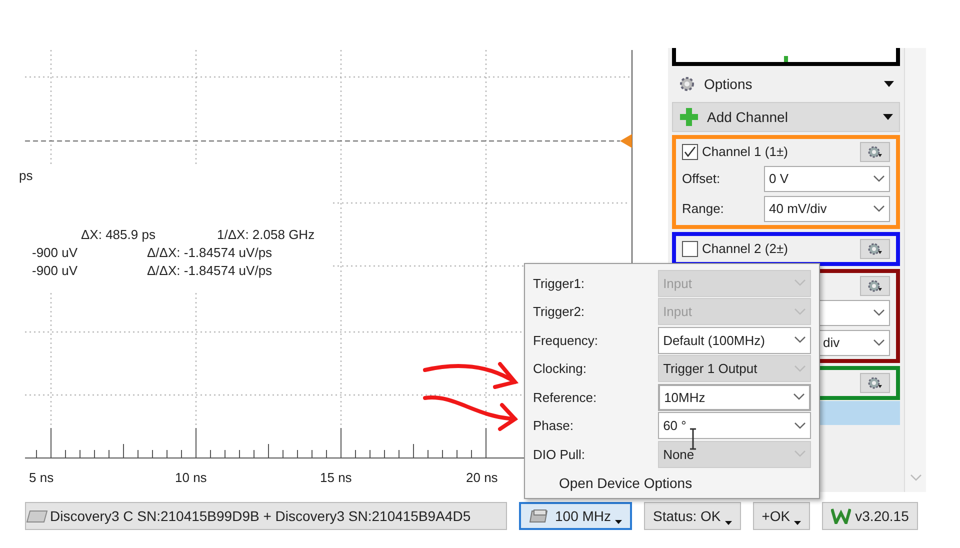 The height and width of the screenshot is (548, 960). I want to click on device-button: Discovery3 C SN:210415B99D9B + Discovery3 SN:210415B9A4D5, so click(266, 516).